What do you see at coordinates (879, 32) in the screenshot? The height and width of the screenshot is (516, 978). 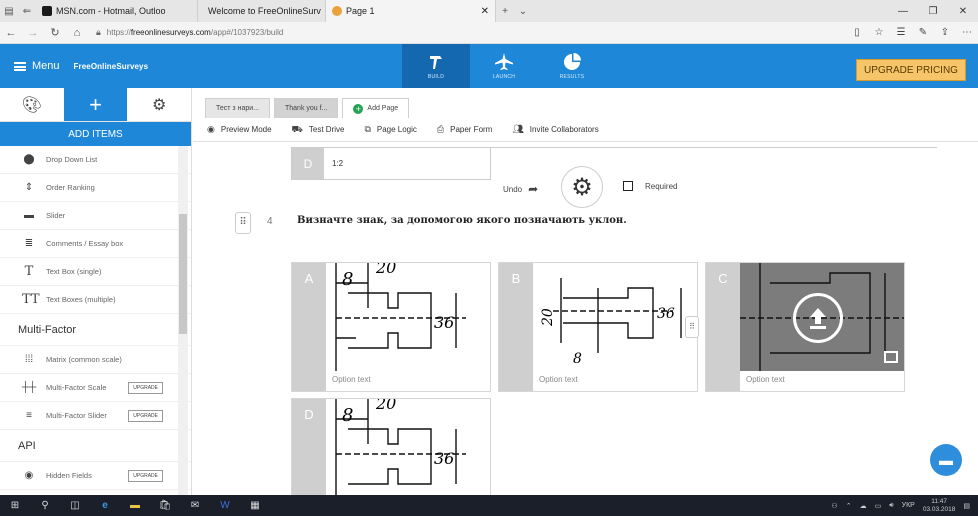 I see `favorite-star-icon: ☆` at bounding box center [879, 32].